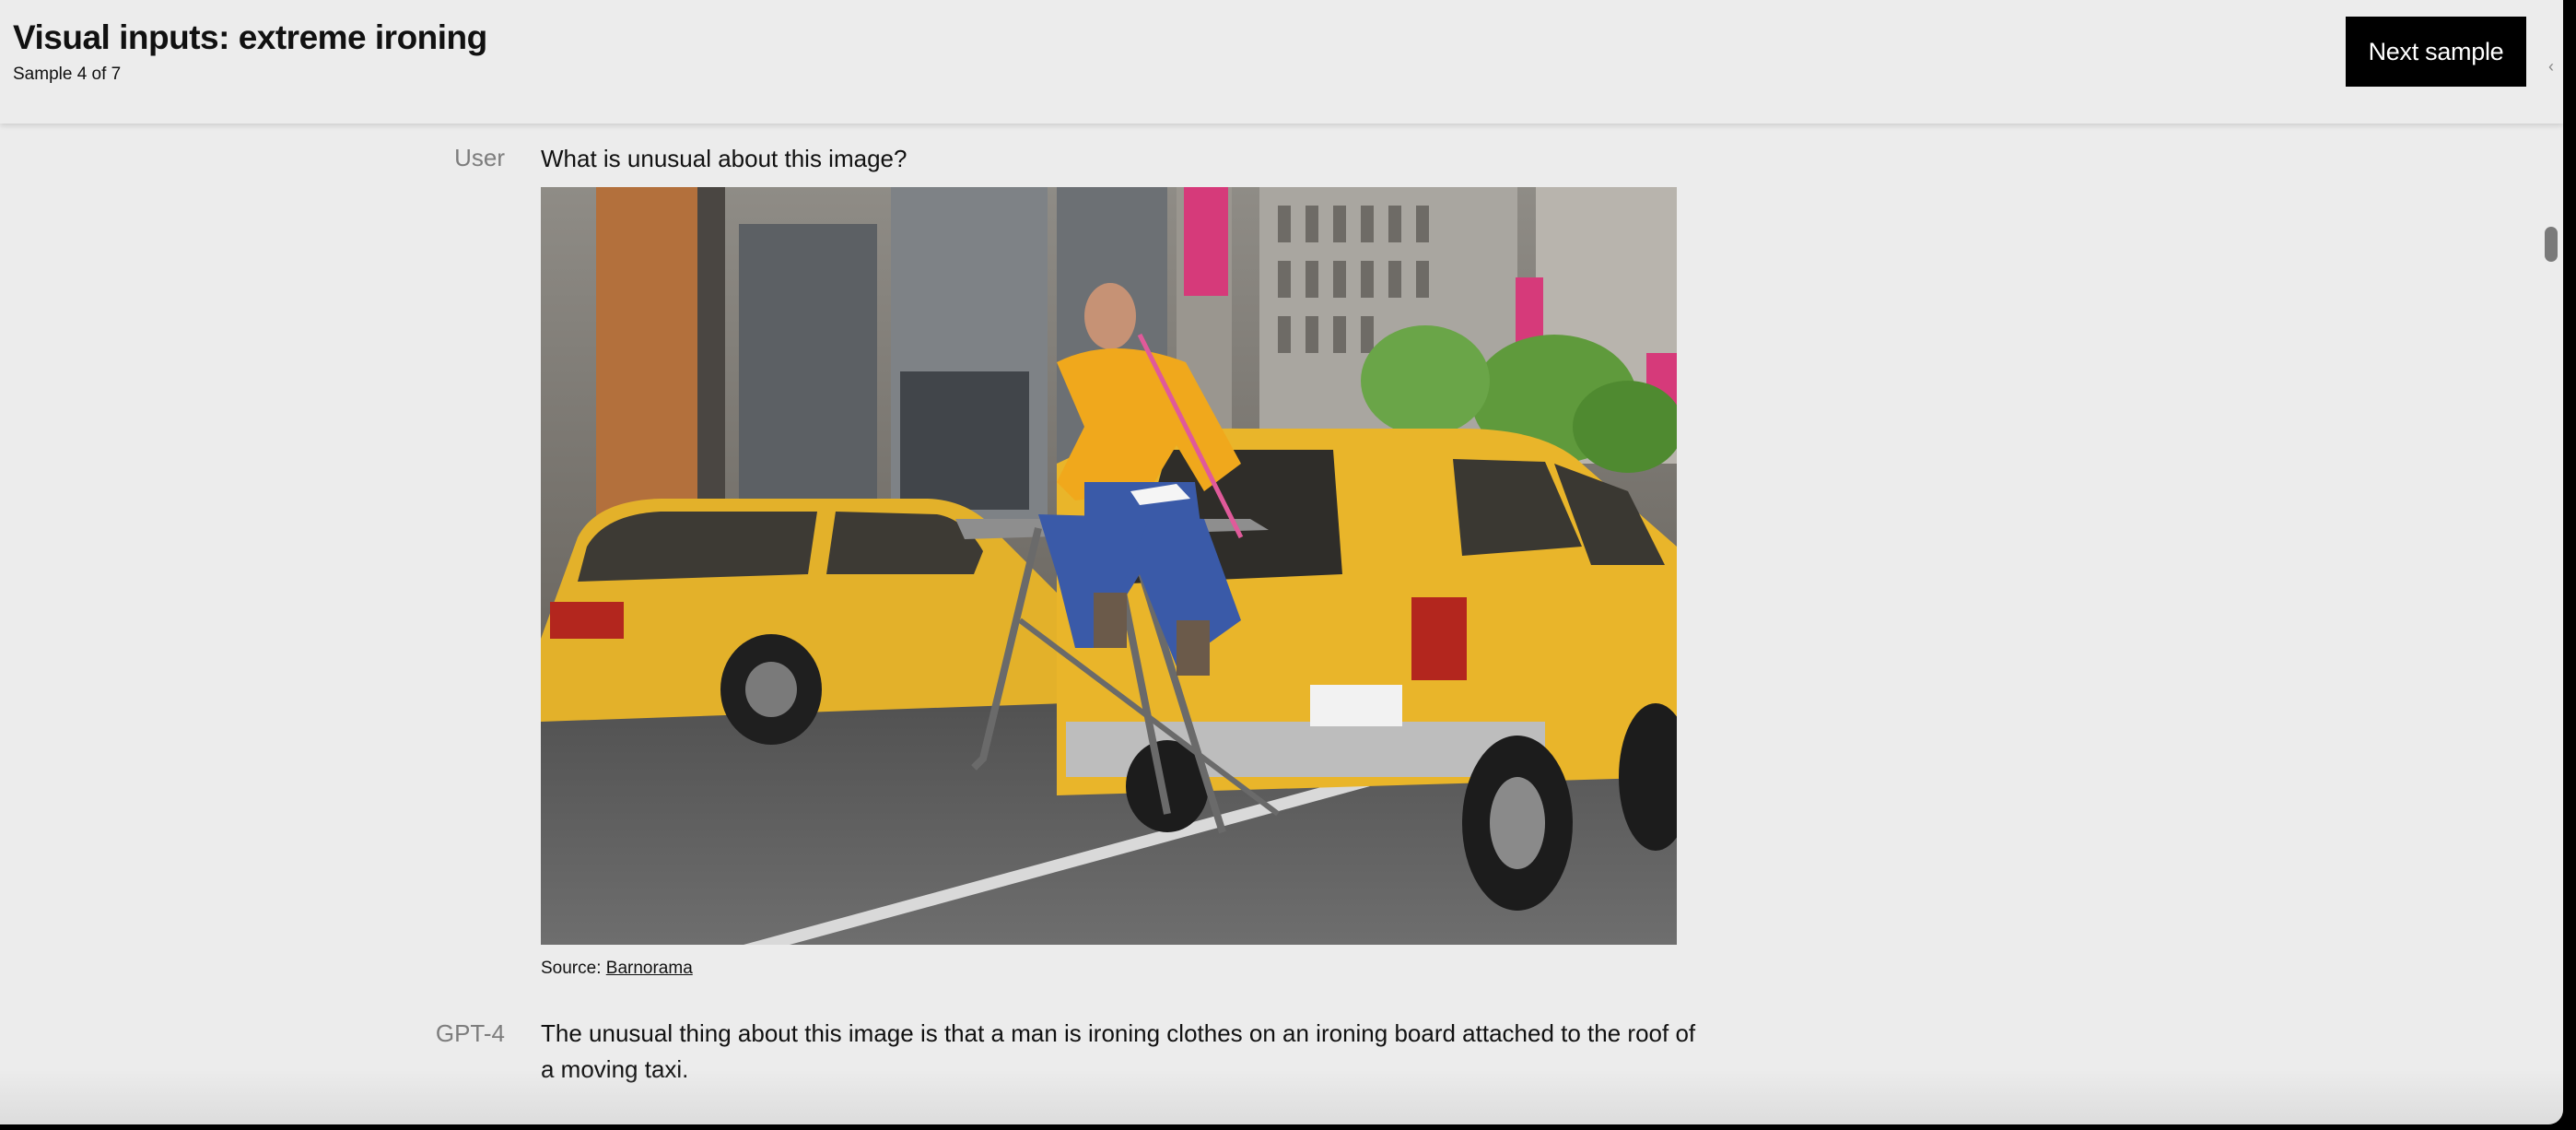 The height and width of the screenshot is (1130, 2576). I want to click on user-role-label: User, so click(480, 157).